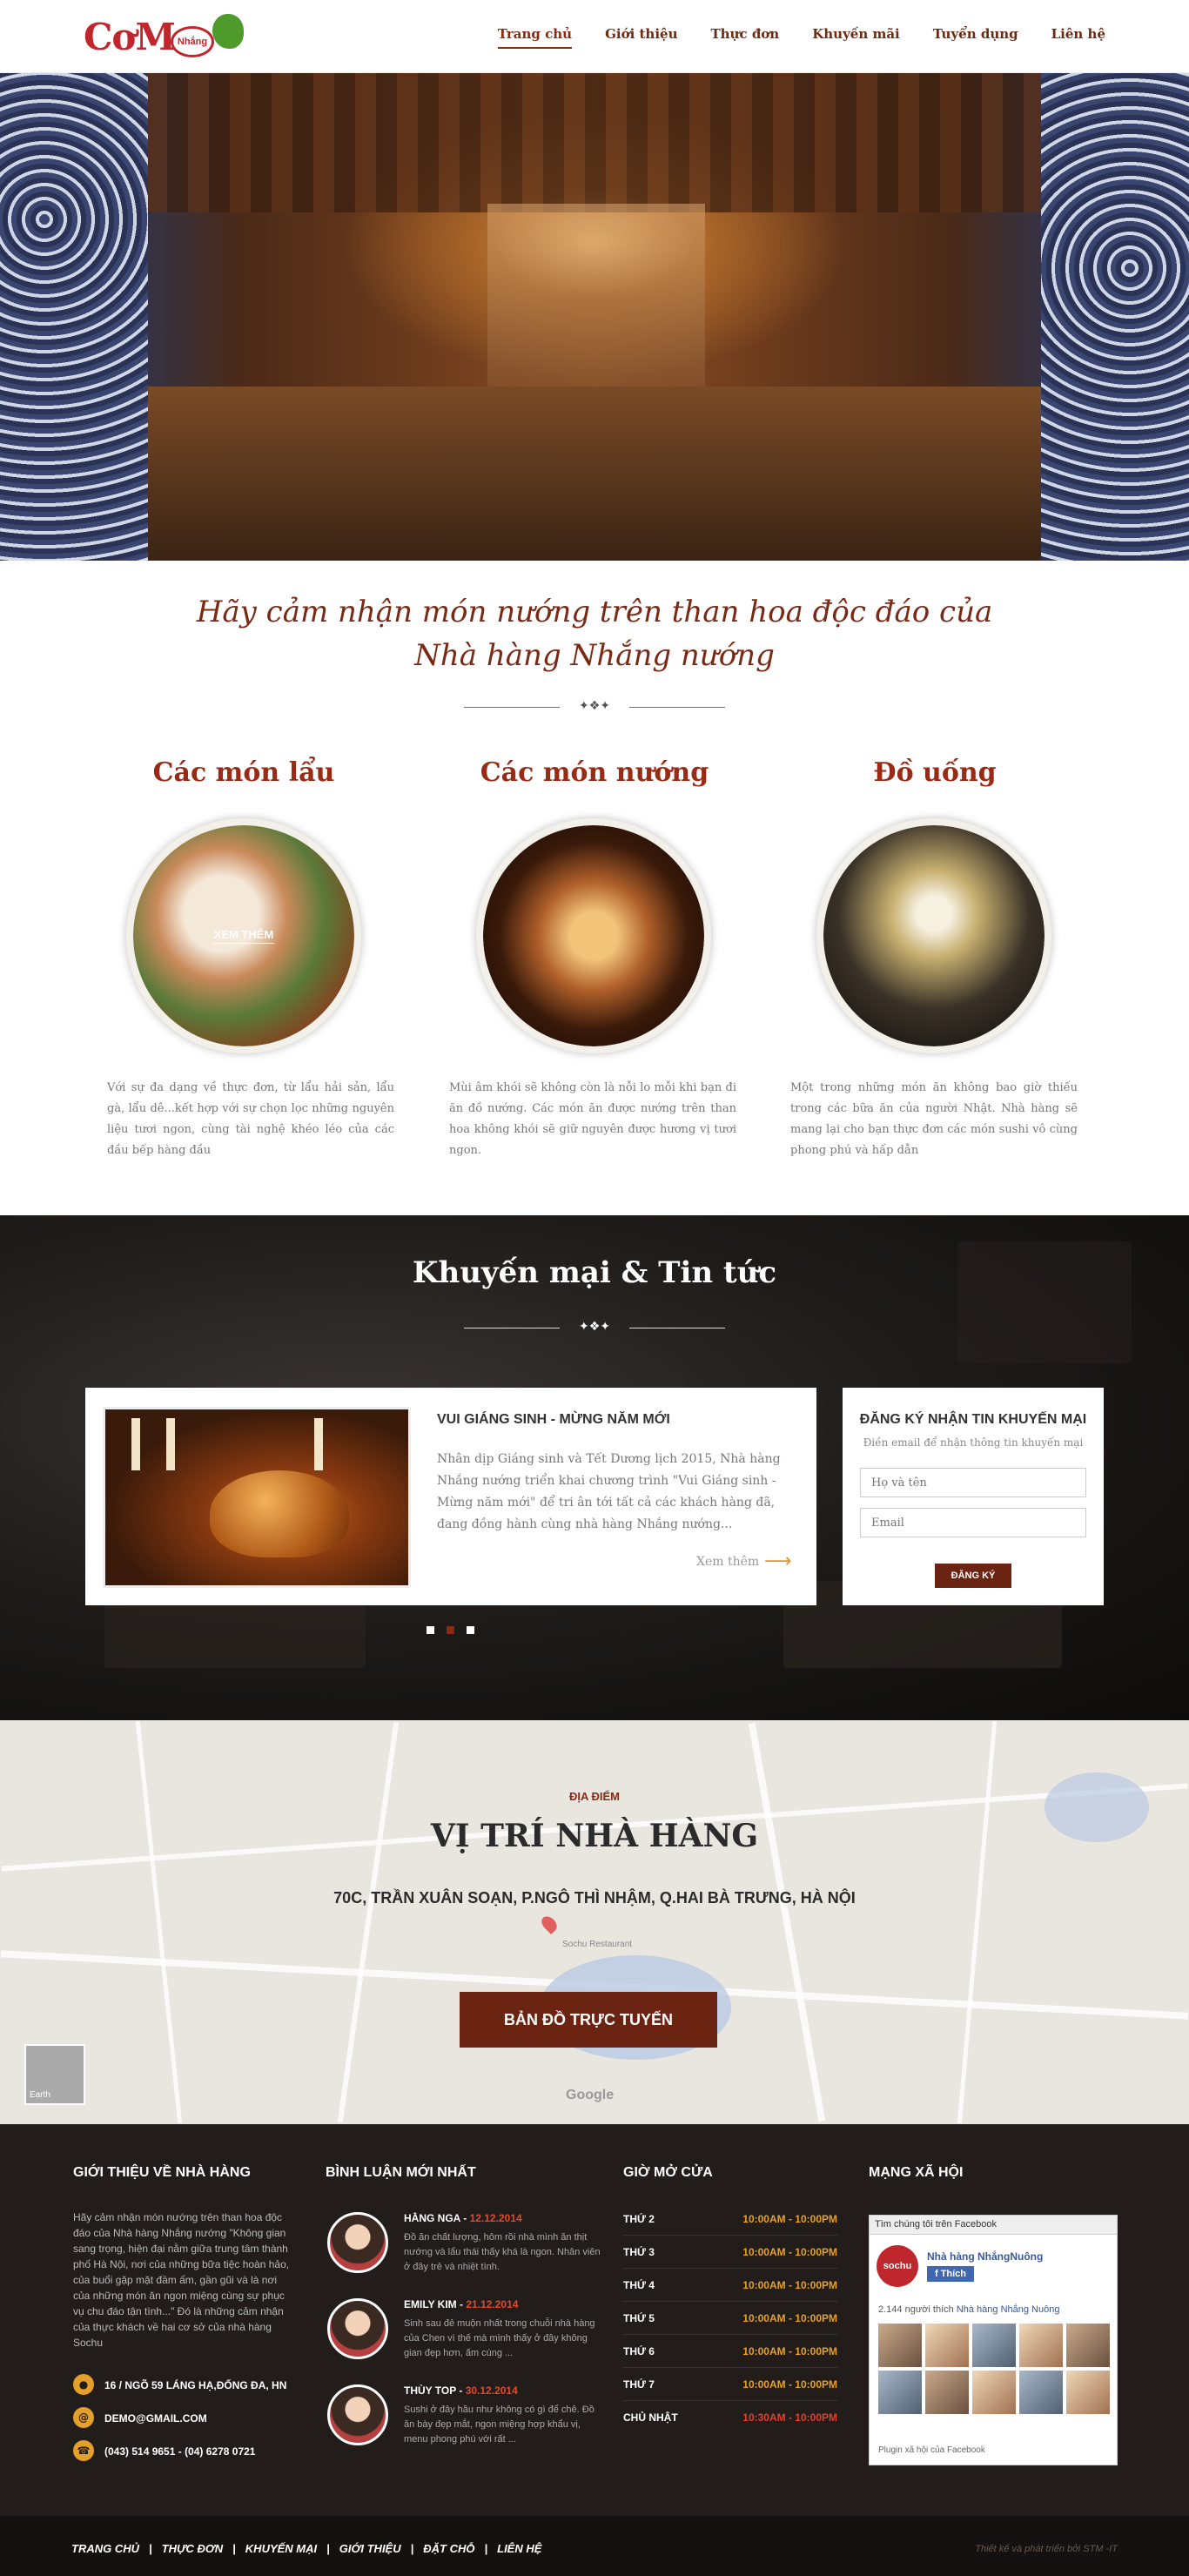 The width and height of the screenshot is (1189, 2576). I want to click on bottom-link-home: TRANG CHỦ, so click(105, 2548).